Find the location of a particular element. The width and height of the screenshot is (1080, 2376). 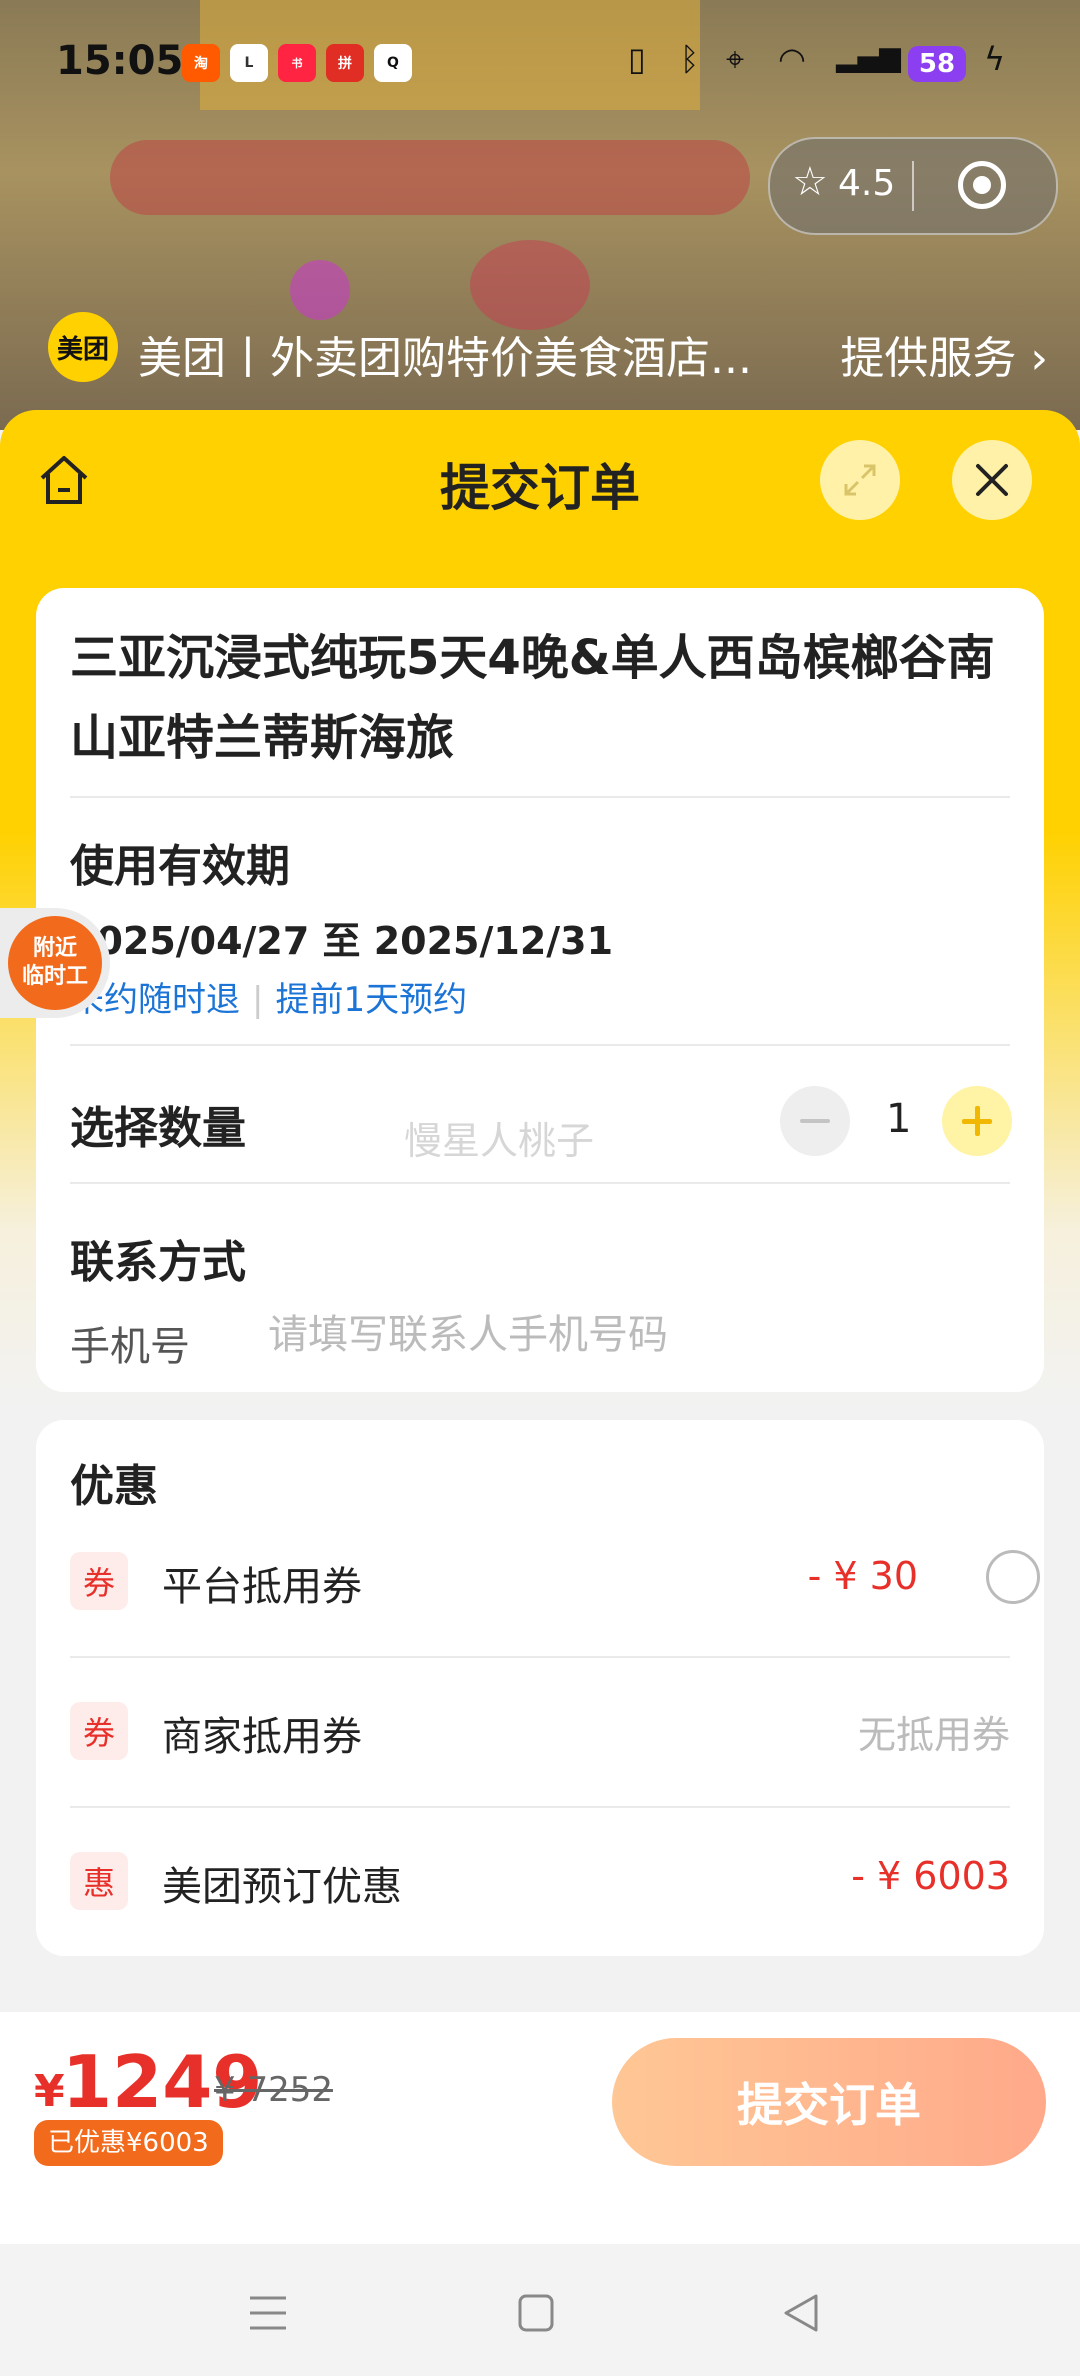

saved-badge: 已优惠¥6003 is located at coordinates (128, 2143).